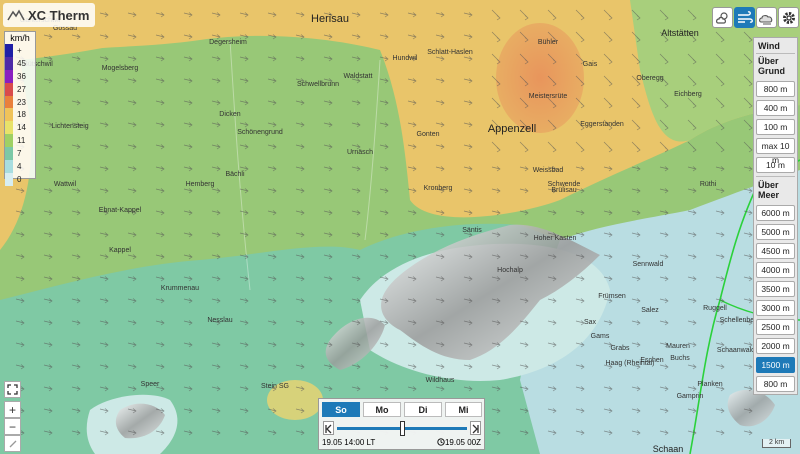 Image resolution: width=800 pixels, height=454 pixels. Describe the element at coordinates (775, 365) in the screenshot. I see `wind-level-button: 1500 m` at that location.